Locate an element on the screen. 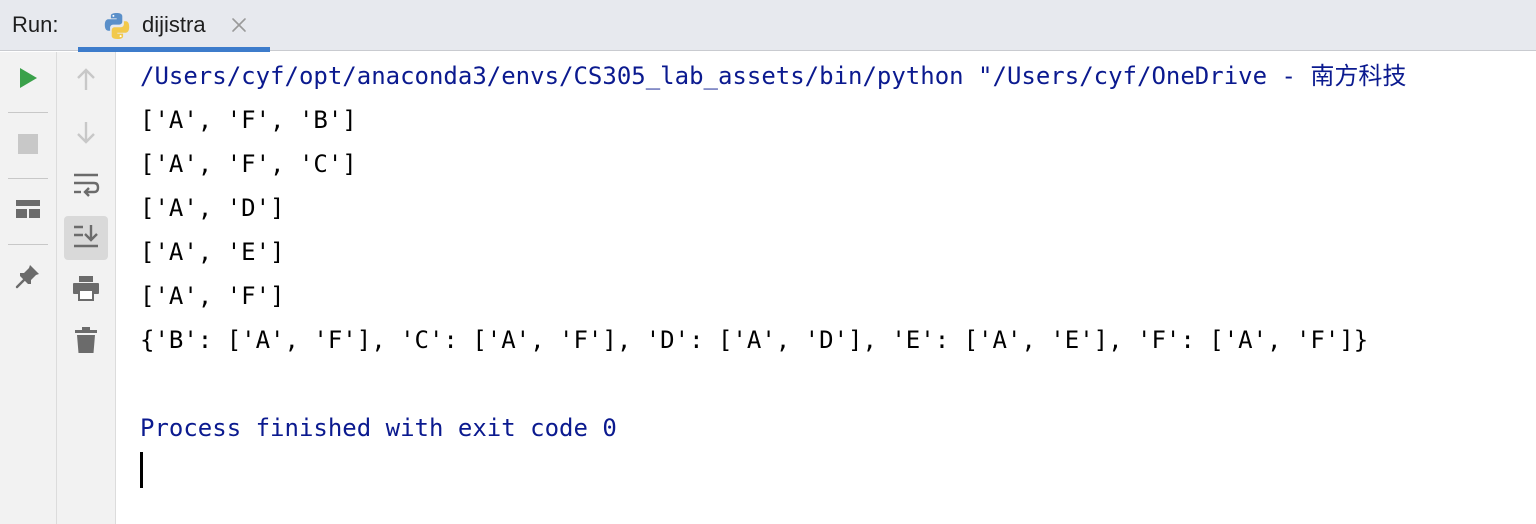  arrow-up-icon is located at coordinates (86, 82).